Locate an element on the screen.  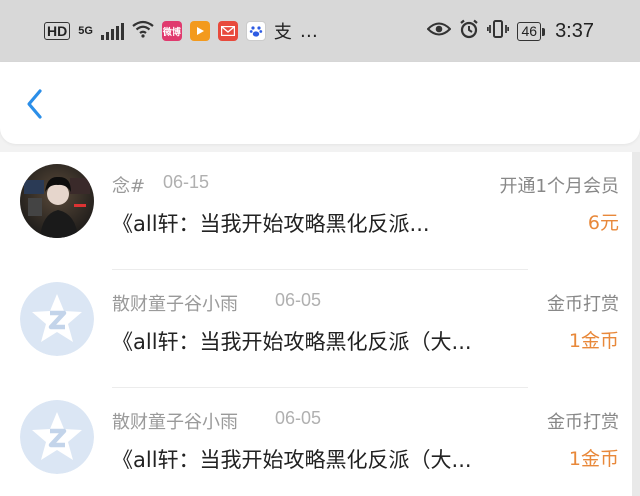
record-date: 06-15 is located at coordinates (186, 182).